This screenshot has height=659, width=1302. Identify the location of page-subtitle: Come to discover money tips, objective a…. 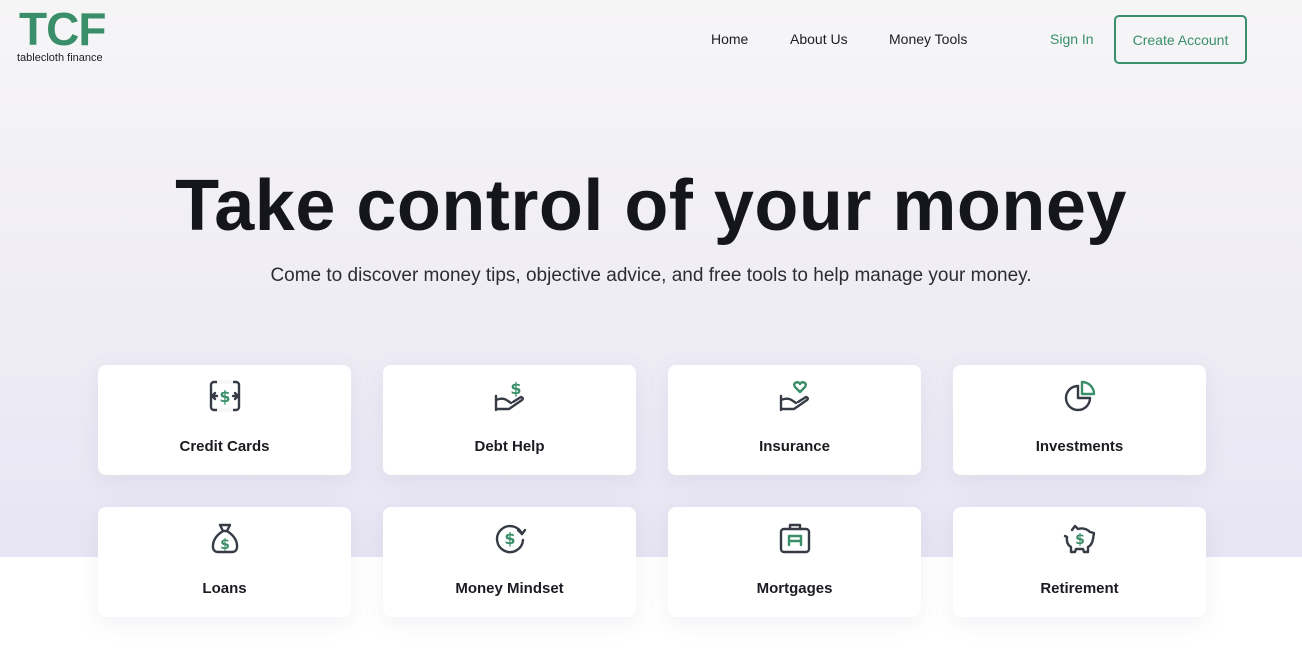
(651, 275).